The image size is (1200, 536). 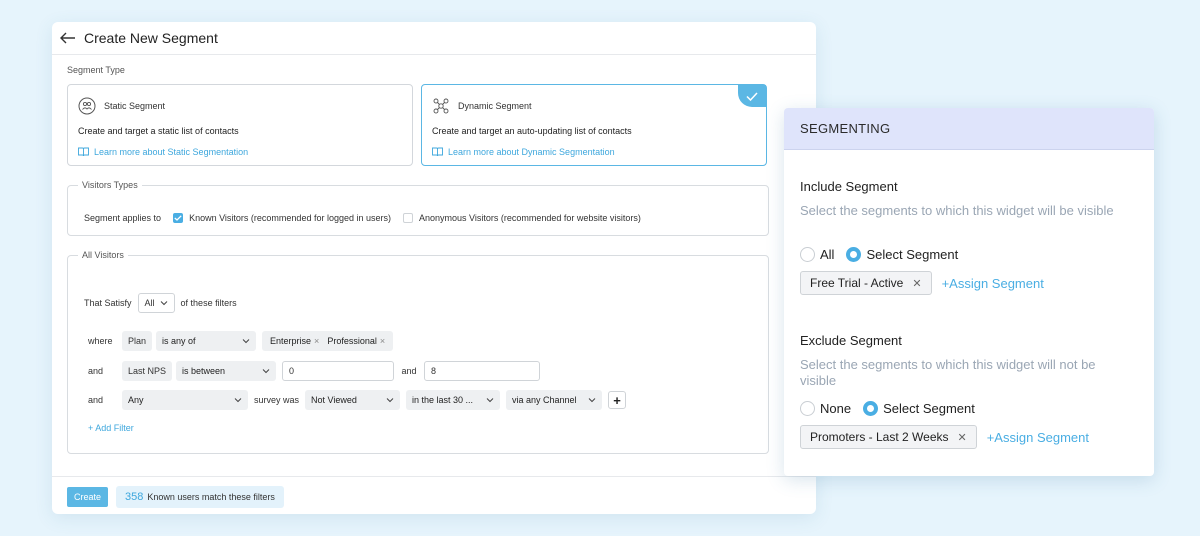 What do you see at coordinates (482, 371) in the screenshot?
I see `to-input: 8` at bounding box center [482, 371].